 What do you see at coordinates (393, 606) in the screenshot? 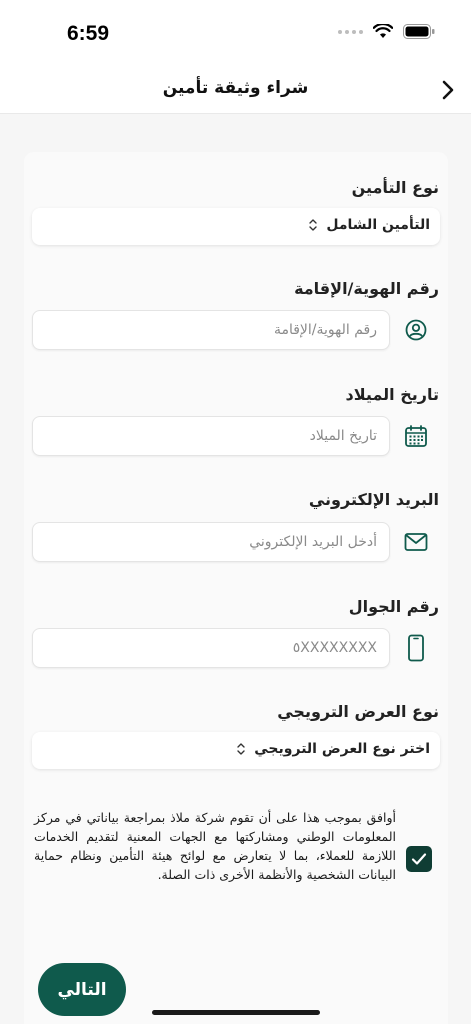
I see `mobile-label: رقم الجوال` at bounding box center [393, 606].